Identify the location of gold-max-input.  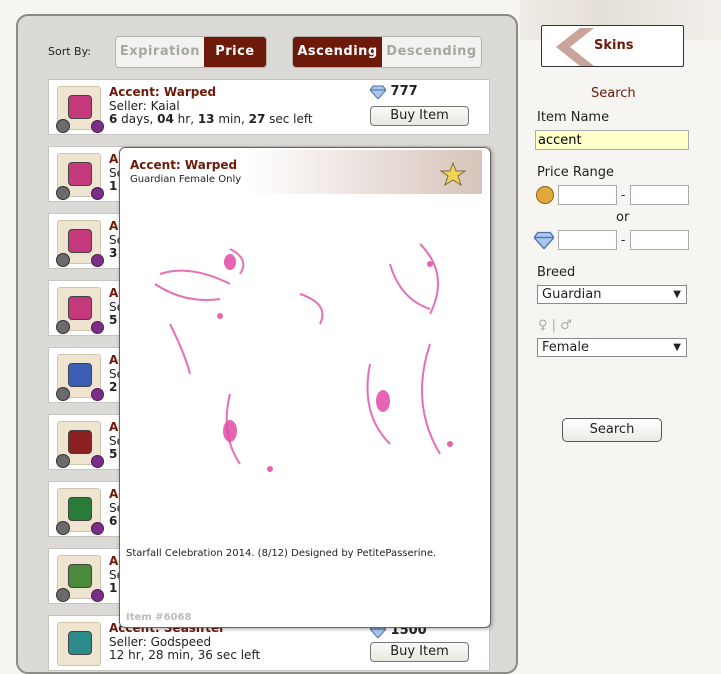
(659, 195).